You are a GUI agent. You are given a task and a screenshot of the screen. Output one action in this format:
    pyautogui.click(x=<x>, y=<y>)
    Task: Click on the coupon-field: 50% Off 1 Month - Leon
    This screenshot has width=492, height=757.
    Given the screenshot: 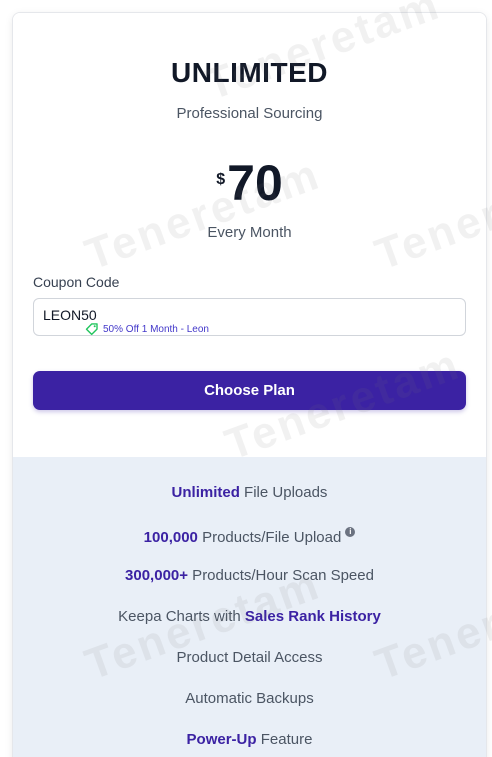 What is the action you would take?
    pyautogui.click(x=249, y=317)
    